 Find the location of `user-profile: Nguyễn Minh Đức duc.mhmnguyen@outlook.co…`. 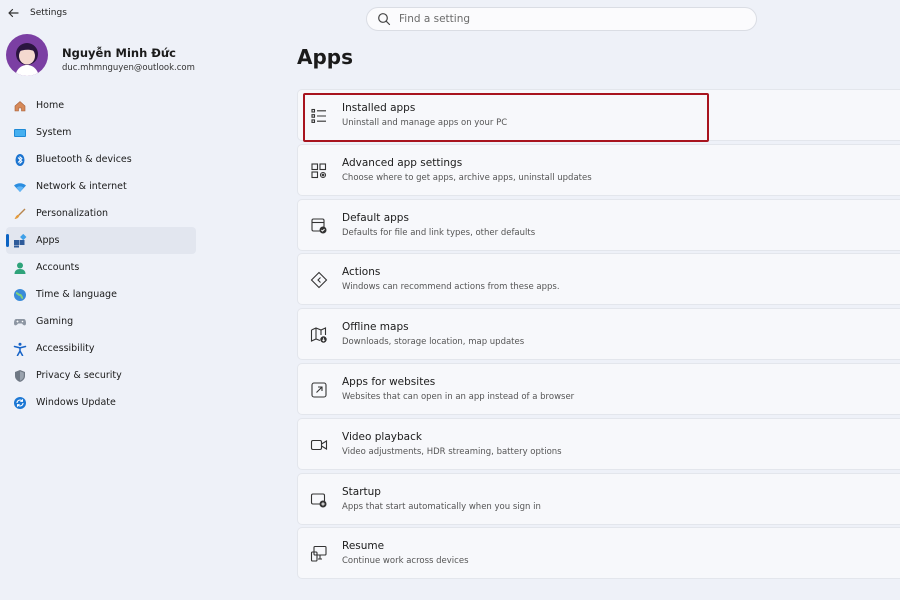

user-profile: Nguyễn Minh Đức duc.mhmnguyen@outlook.co… is located at coordinates (136, 57).